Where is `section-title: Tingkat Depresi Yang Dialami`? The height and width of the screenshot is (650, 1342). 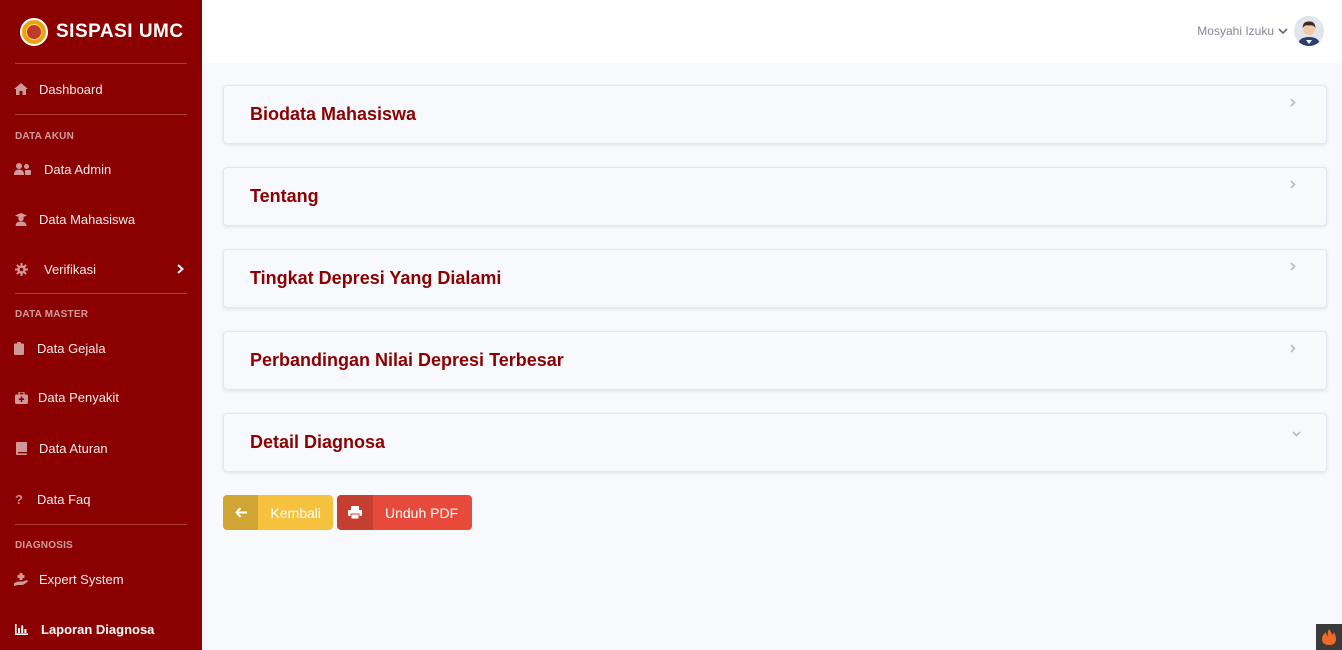
section-title: Tingkat Depresi Yang Dialami is located at coordinates (376, 278).